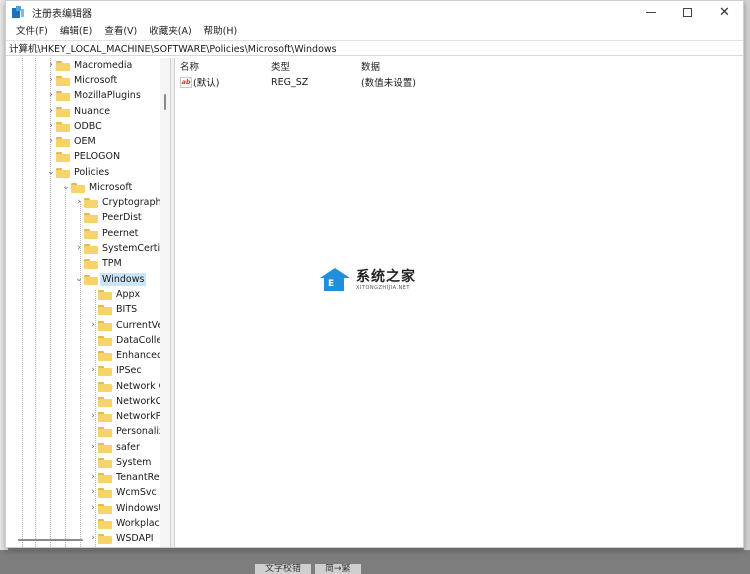 Image resolution: width=750 pixels, height=574 pixels. I want to click on tree-item: Windows Adv, so click(119, 546).